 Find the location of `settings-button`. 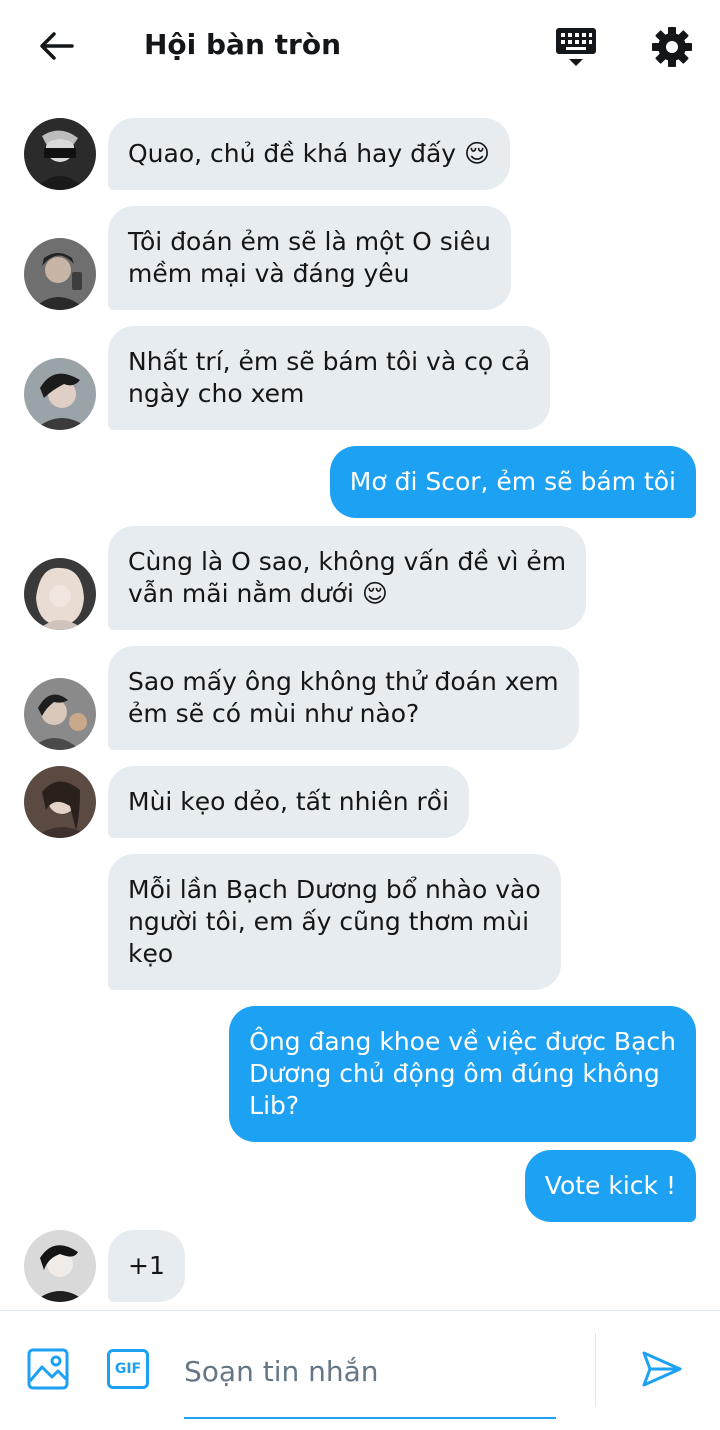

settings-button is located at coordinates (672, 47).